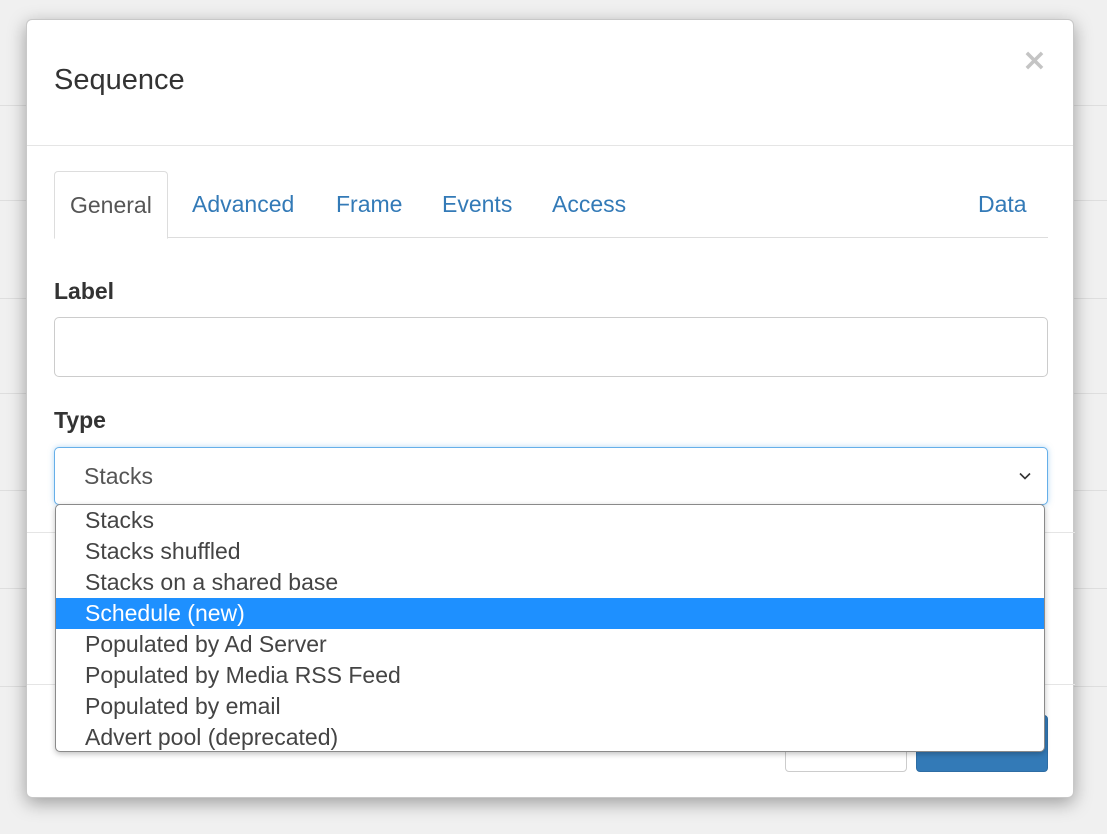  I want to click on close-icon: ×, so click(1034, 61).